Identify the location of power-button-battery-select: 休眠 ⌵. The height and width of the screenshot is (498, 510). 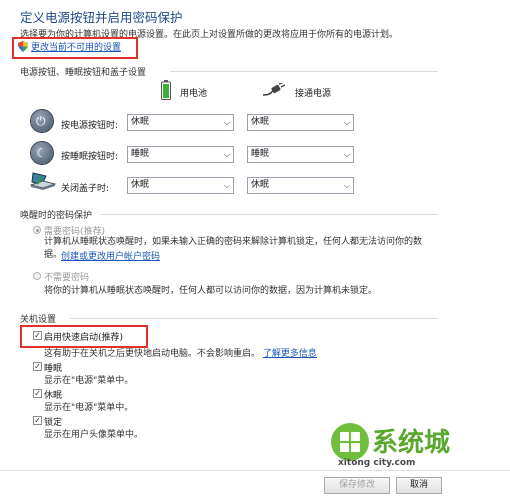
(180, 122).